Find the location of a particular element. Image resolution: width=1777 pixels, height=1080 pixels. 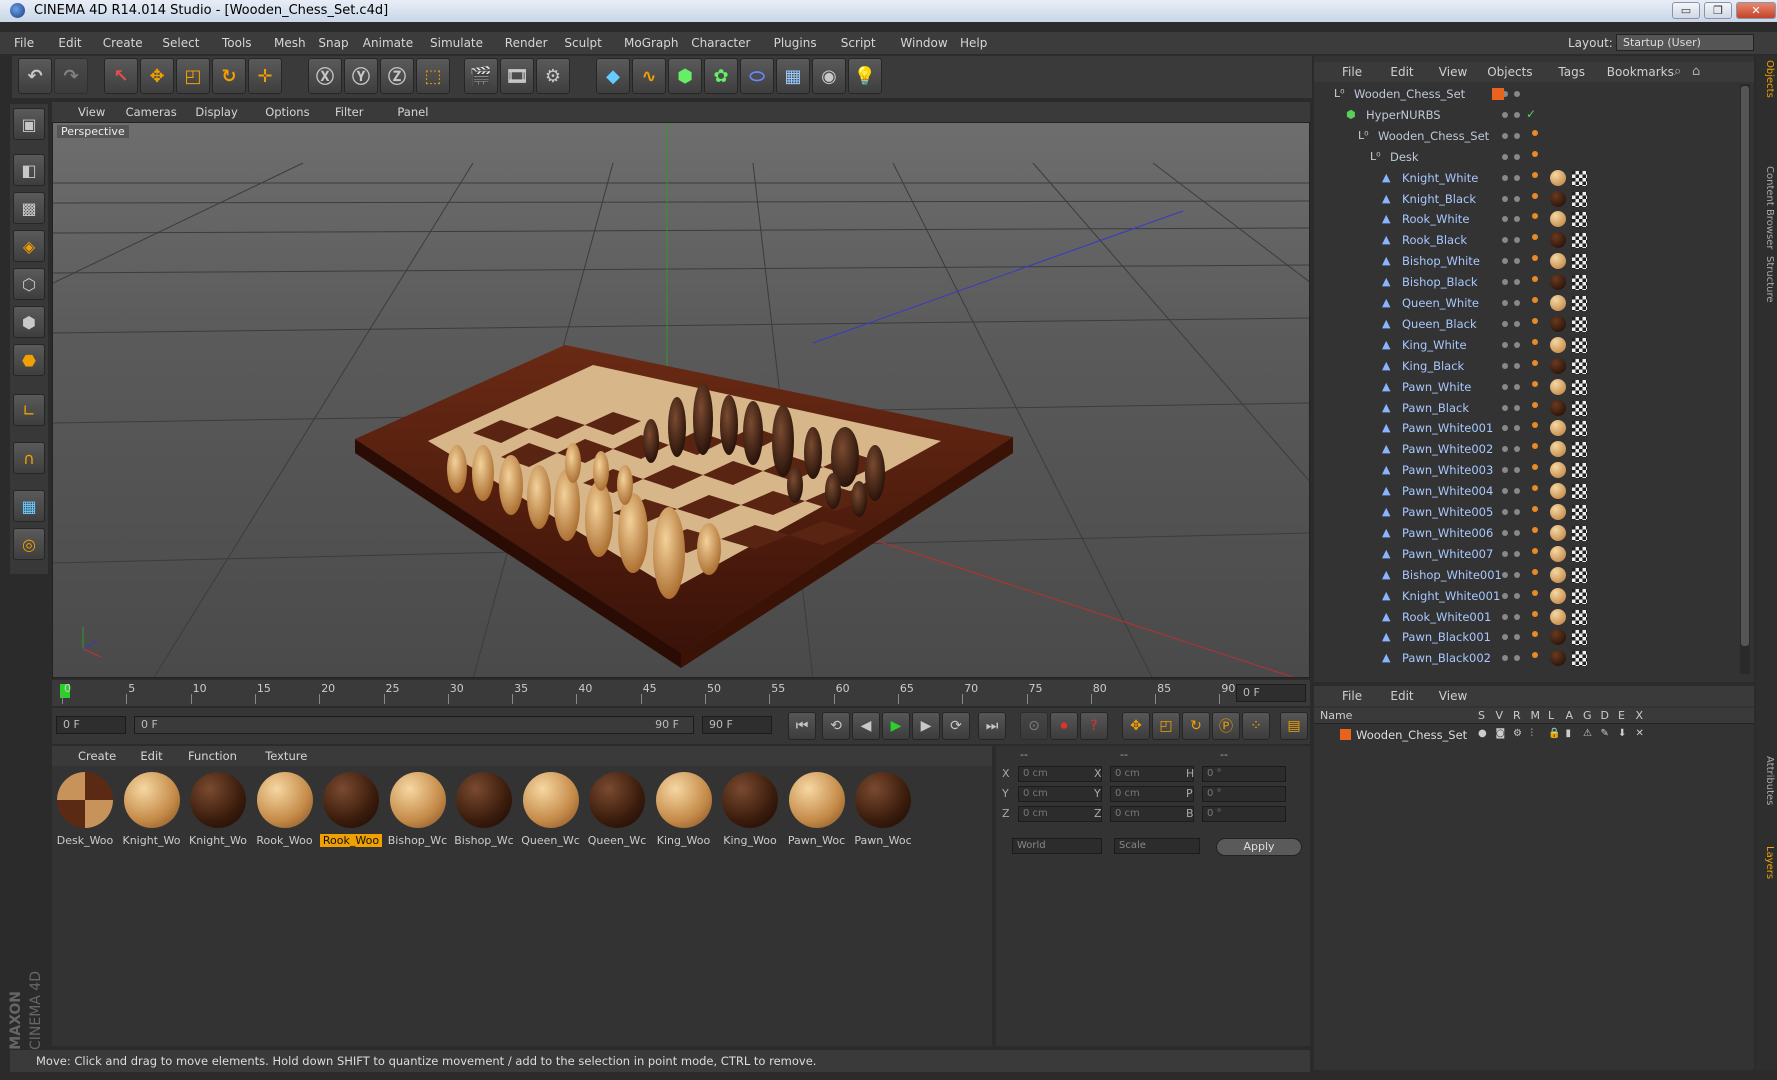

menu-mesh: Mesh is located at coordinates (290, 43).